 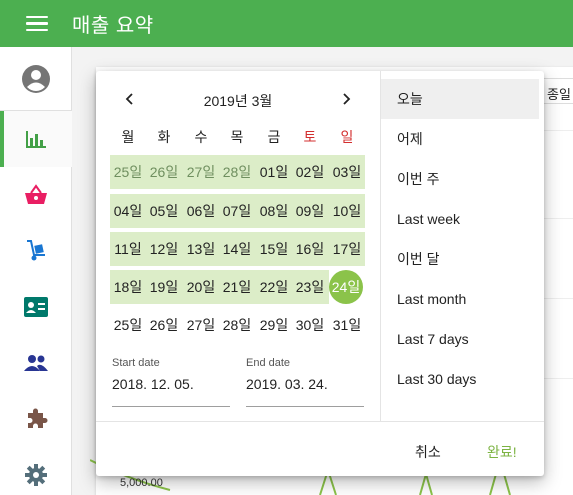 What do you see at coordinates (346, 287) in the screenshot?
I see `calendar-day-selected: 24일` at bounding box center [346, 287].